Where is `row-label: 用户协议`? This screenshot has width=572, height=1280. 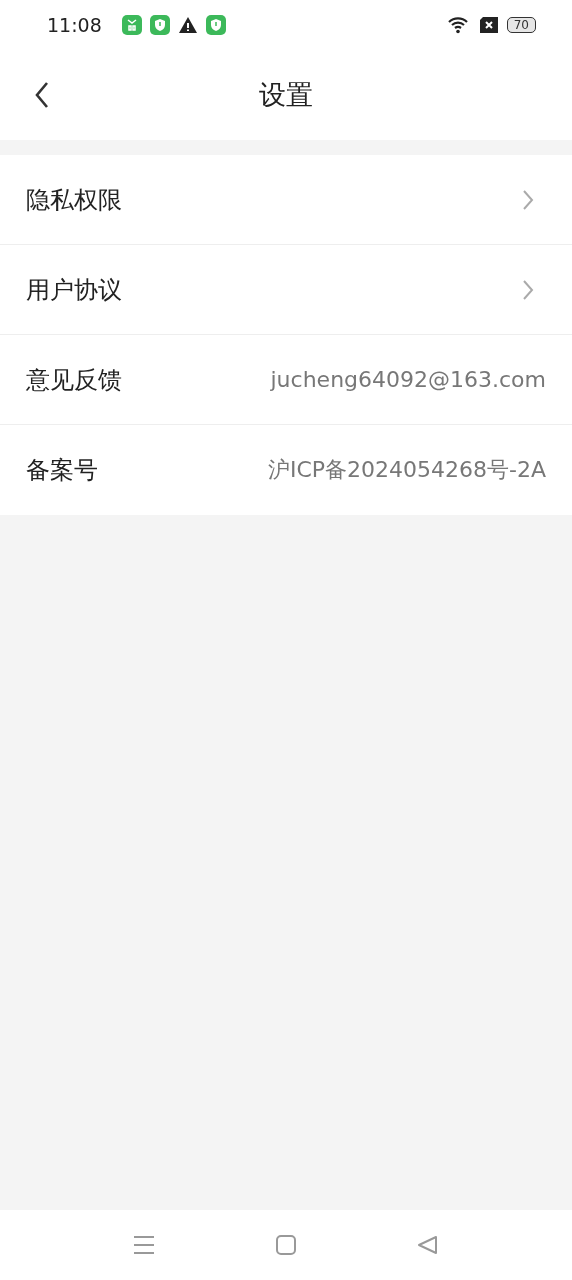 row-label: 用户协议 is located at coordinates (74, 290).